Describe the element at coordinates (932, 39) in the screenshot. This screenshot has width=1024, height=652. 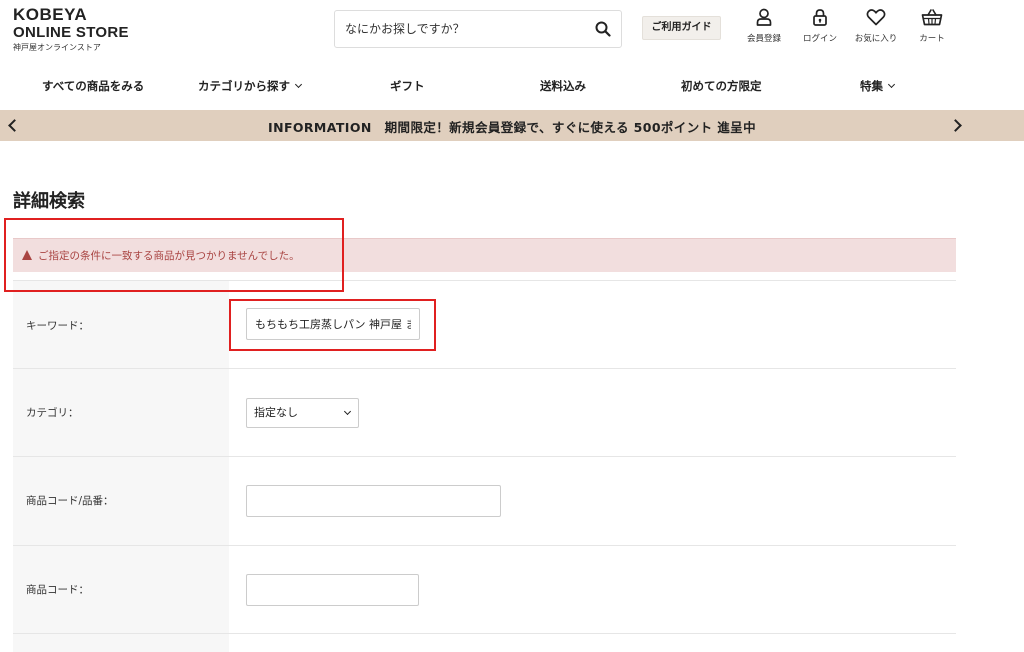
I see `cart-label: カート` at that location.